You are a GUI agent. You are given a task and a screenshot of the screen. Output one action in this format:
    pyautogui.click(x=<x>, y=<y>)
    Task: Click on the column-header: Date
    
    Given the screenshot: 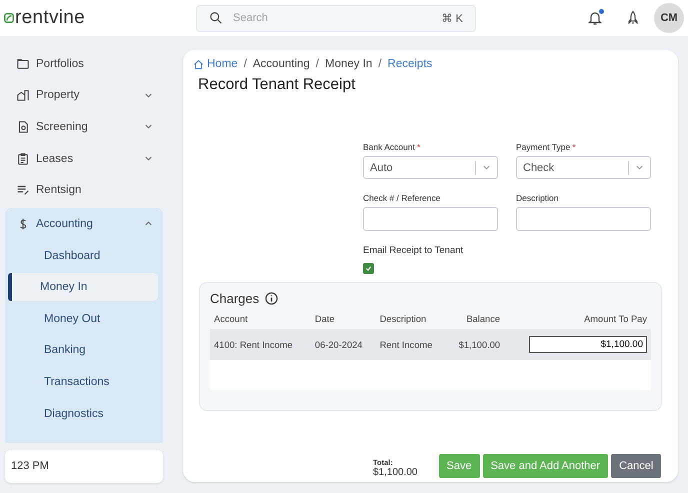 What is the action you would take?
    pyautogui.click(x=343, y=319)
    